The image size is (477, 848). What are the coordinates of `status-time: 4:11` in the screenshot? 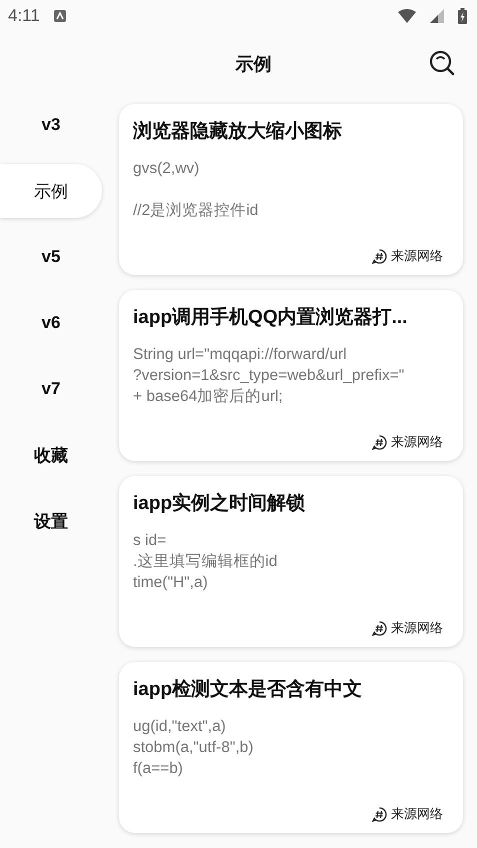 It's located at (24, 16).